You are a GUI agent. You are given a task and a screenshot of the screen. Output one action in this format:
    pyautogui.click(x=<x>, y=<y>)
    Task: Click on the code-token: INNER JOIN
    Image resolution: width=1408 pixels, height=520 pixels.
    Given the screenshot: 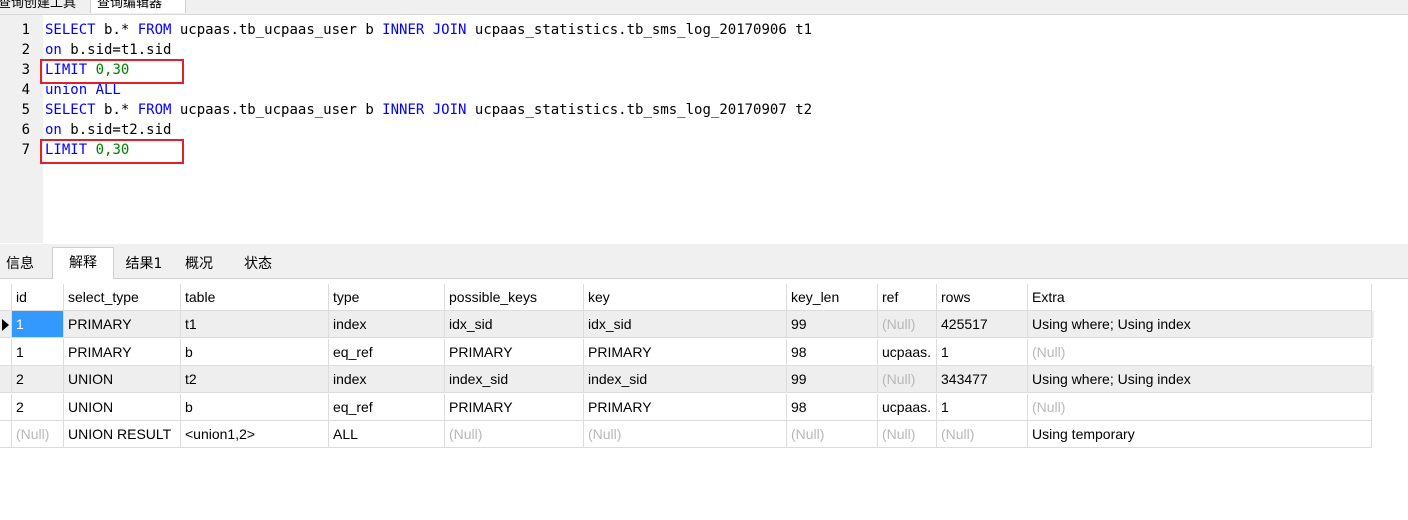 What is the action you would take?
    pyautogui.click(x=424, y=110)
    